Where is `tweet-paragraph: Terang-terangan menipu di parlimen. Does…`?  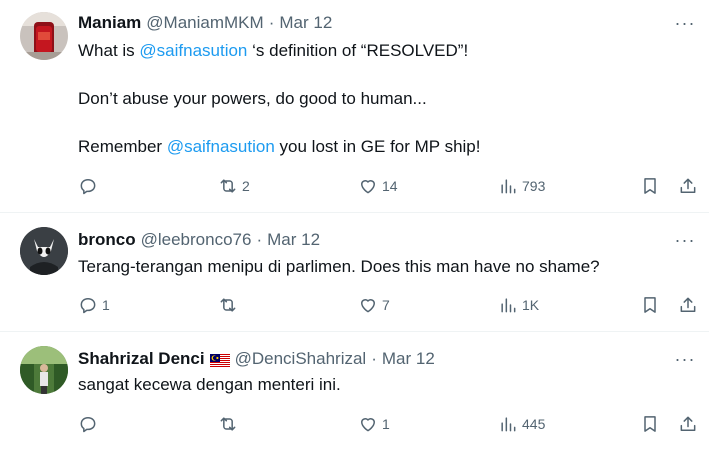
tweet-paragraph: Terang-terangan menipu di parlimen. Does… is located at coordinates (339, 266).